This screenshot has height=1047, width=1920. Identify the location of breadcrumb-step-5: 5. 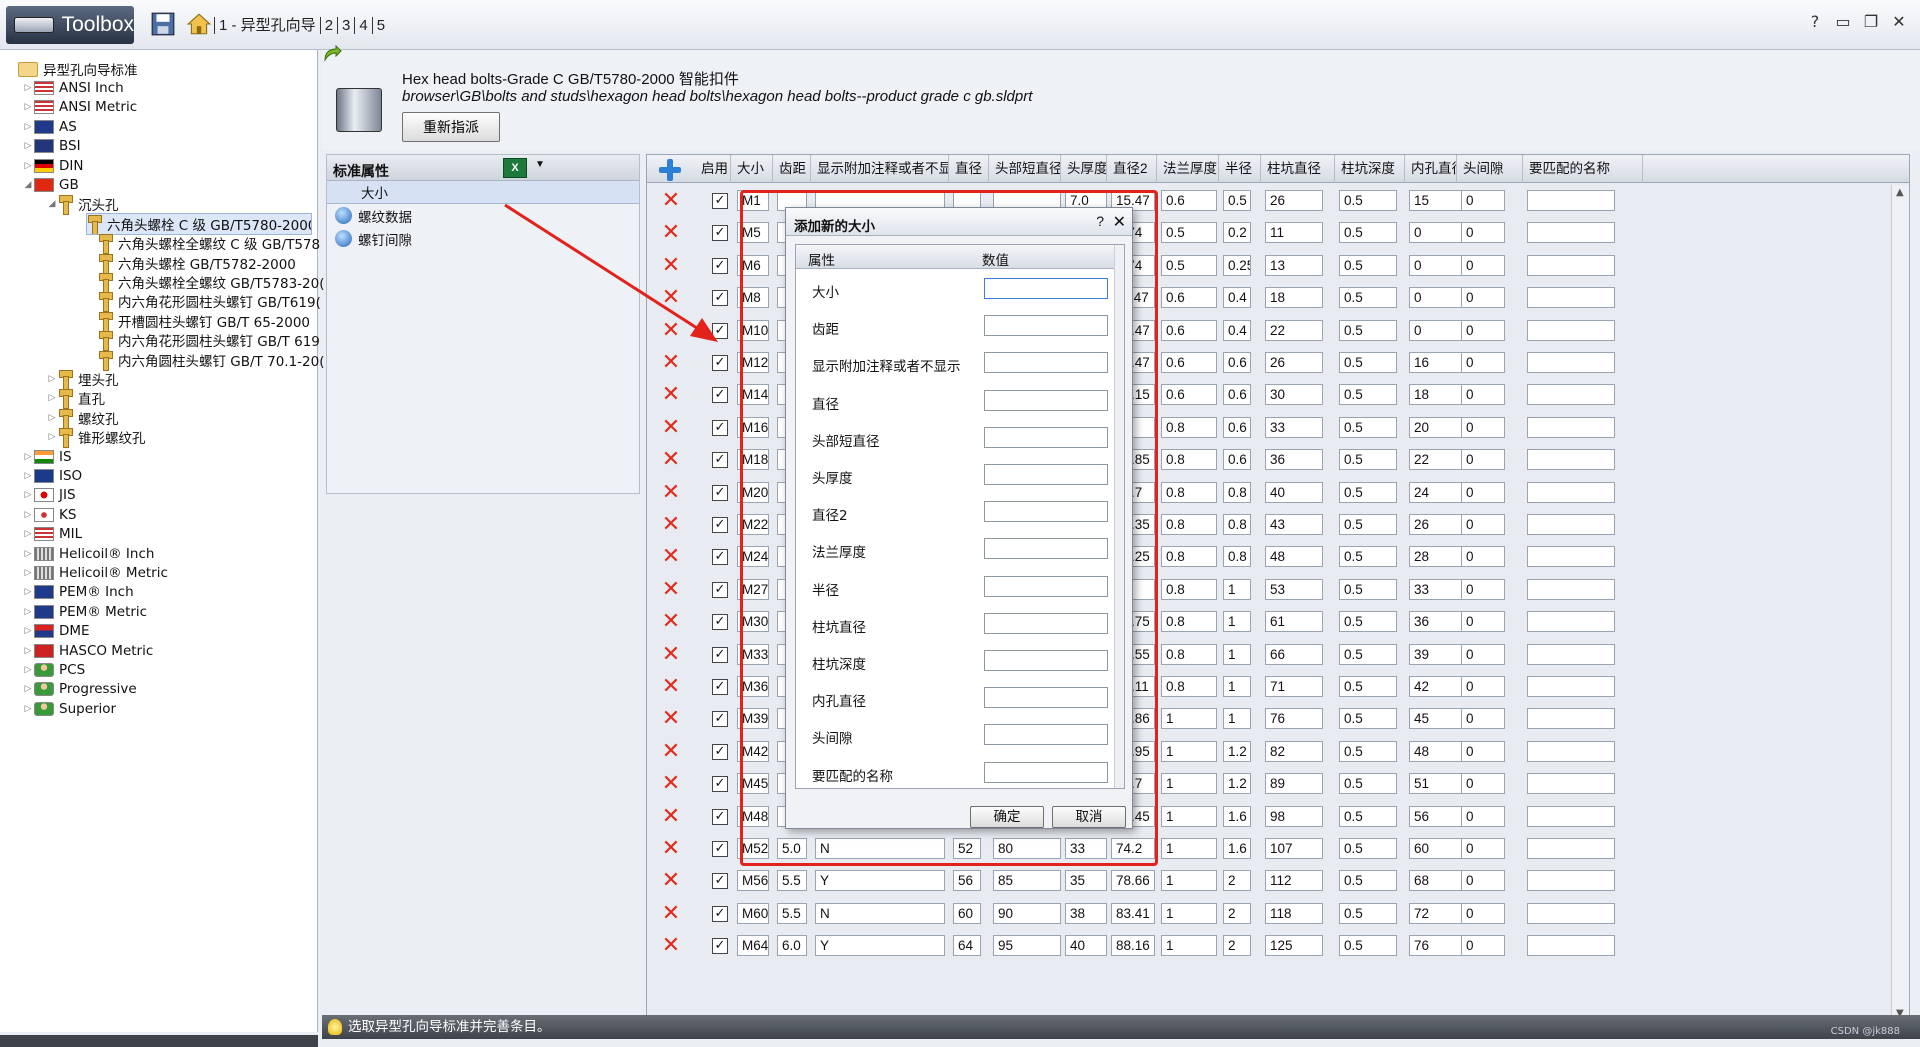
(380, 25).